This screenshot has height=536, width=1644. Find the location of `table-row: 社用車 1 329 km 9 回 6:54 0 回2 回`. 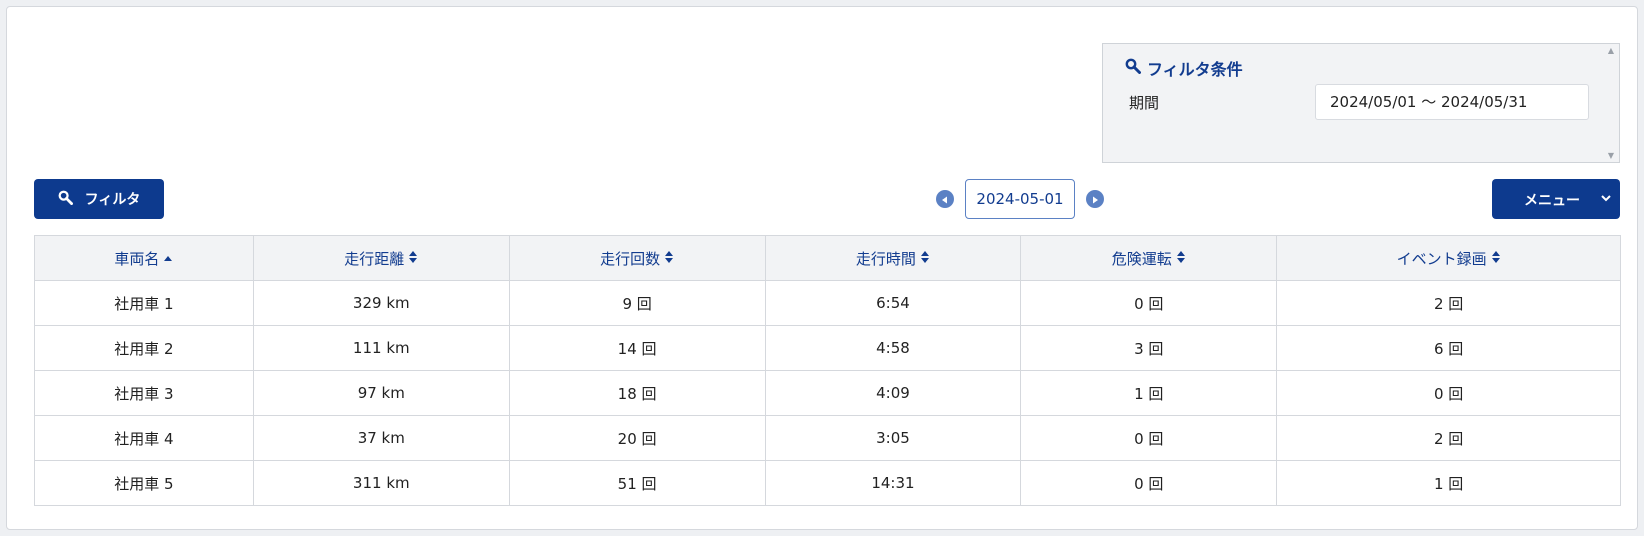

table-row: 社用車 1 329 km 9 回 6:54 0 回2 回 is located at coordinates (827, 303).